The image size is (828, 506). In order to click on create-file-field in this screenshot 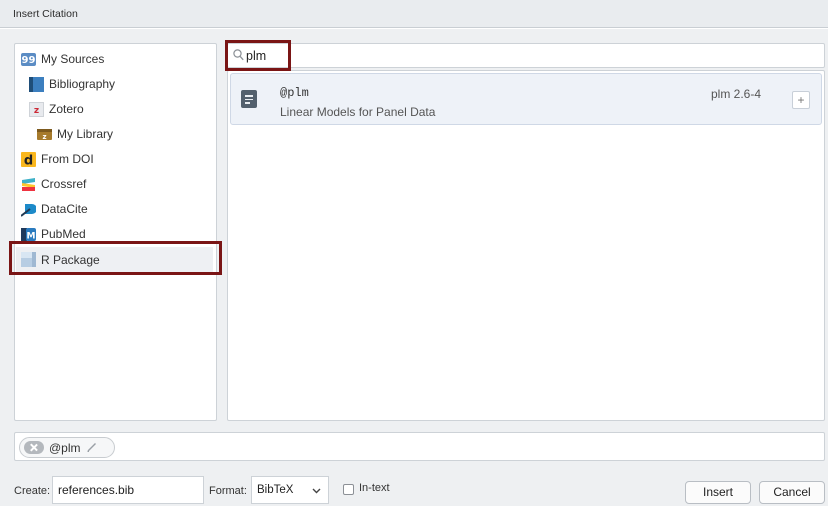, I will do `click(128, 490)`.